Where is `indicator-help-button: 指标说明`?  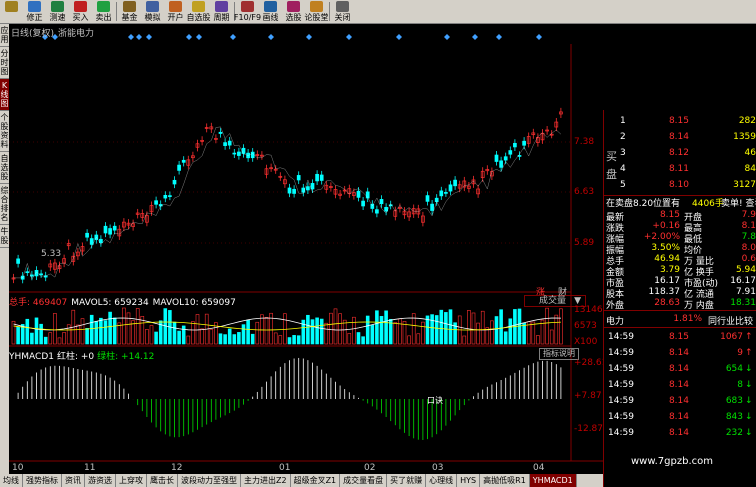
indicator-help-button: 指标说明 is located at coordinates (559, 354).